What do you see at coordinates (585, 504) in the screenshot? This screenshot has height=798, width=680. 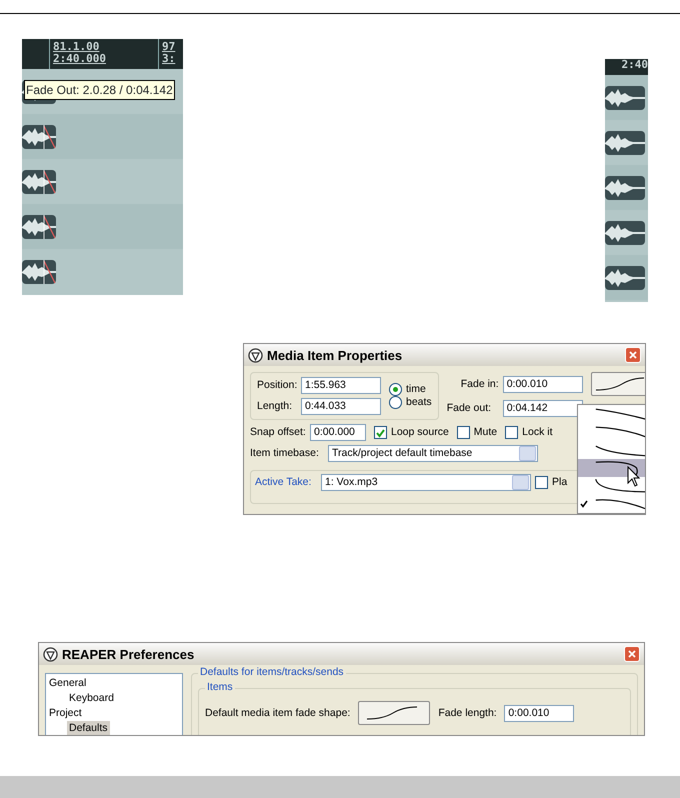 I see `check-icon` at bounding box center [585, 504].